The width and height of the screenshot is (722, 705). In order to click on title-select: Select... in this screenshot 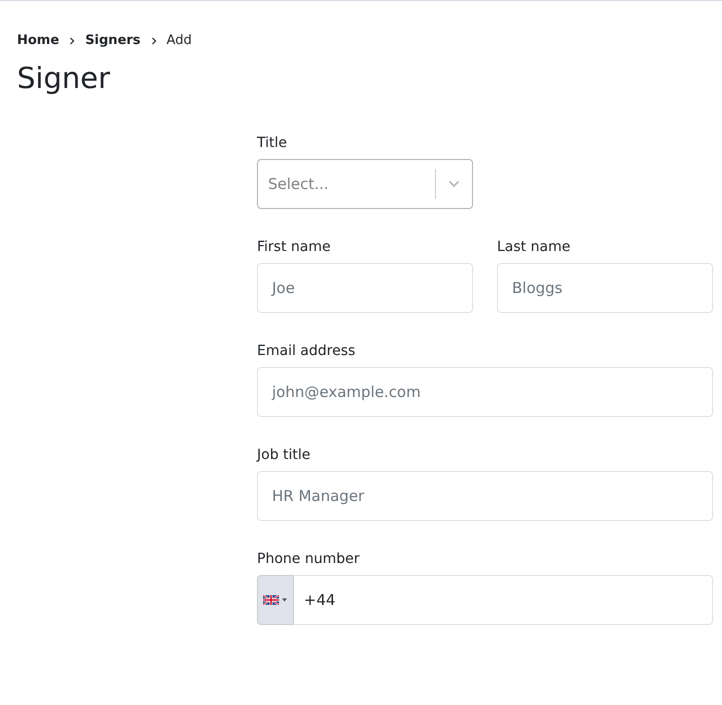, I will do `click(365, 184)`.